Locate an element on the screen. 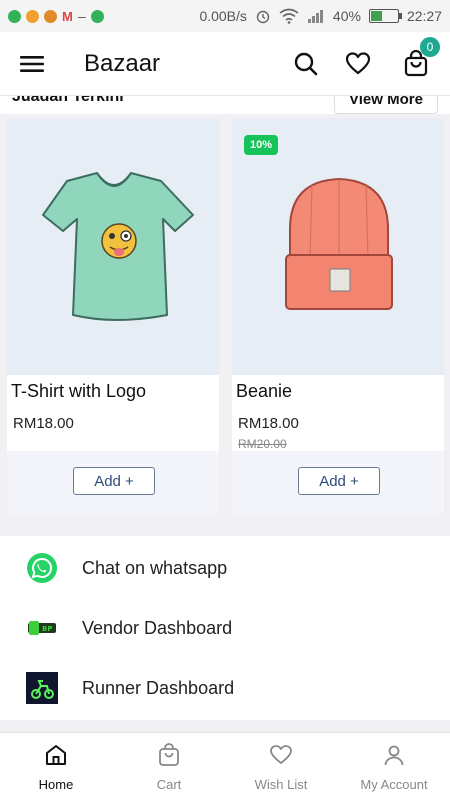 This screenshot has height=800, width=450. bottom-navigation: Home Cart Wish List My Account is located at coordinates (225, 766).